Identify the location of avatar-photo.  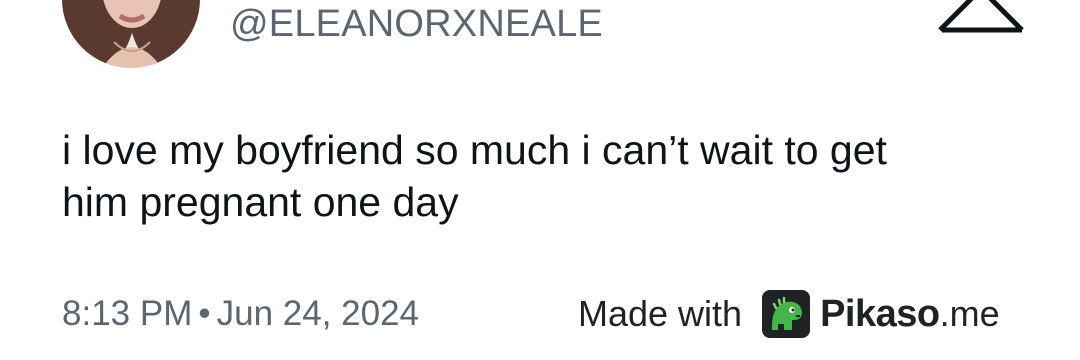
(131, 34).